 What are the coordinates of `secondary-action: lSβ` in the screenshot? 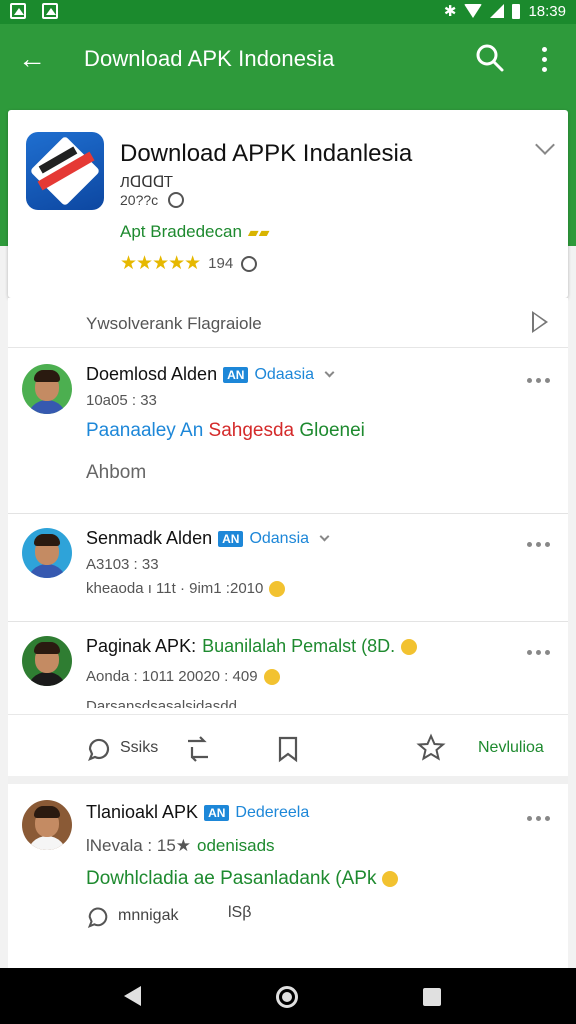 It's located at (239, 913).